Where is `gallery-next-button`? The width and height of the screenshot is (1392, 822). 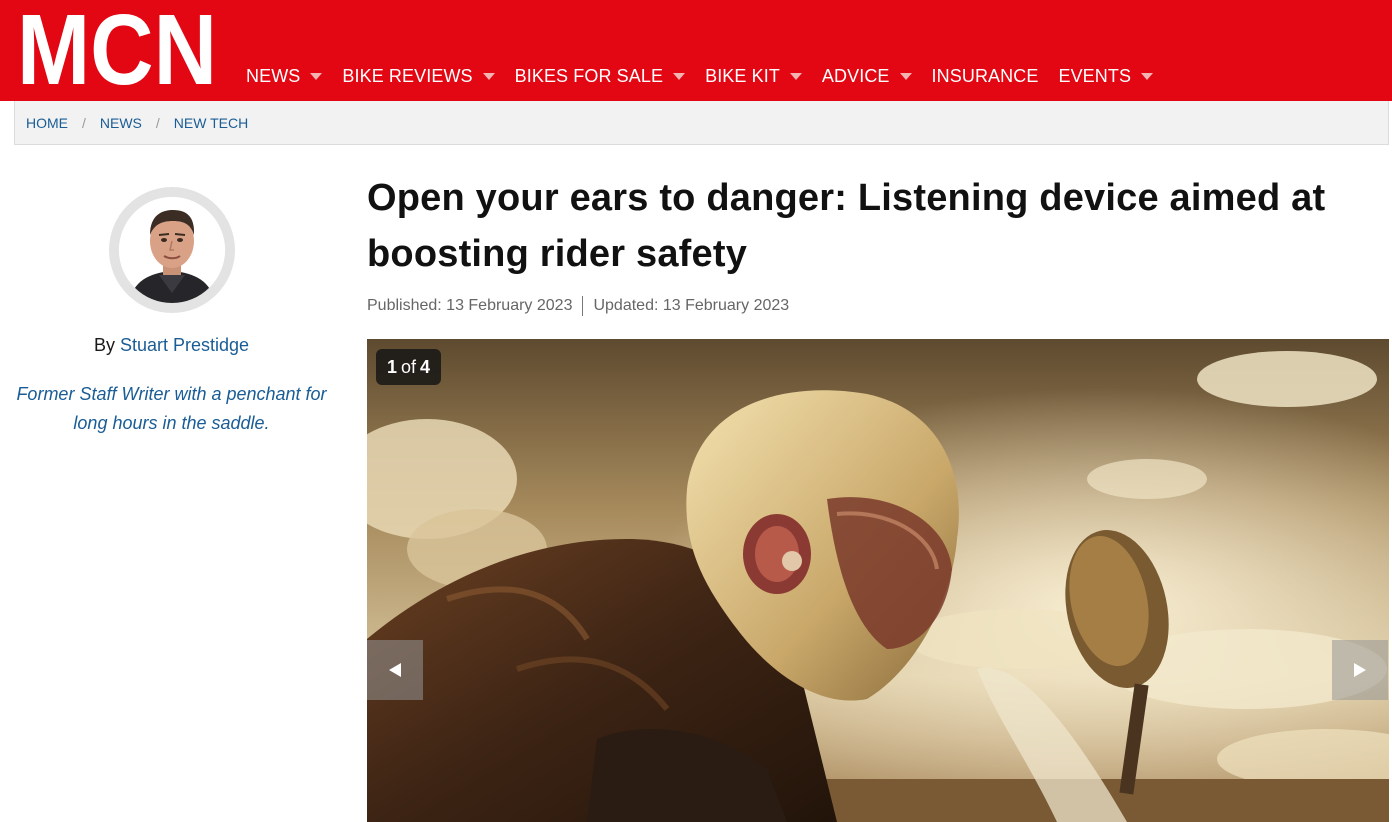
gallery-next-button is located at coordinates (1360, 670).